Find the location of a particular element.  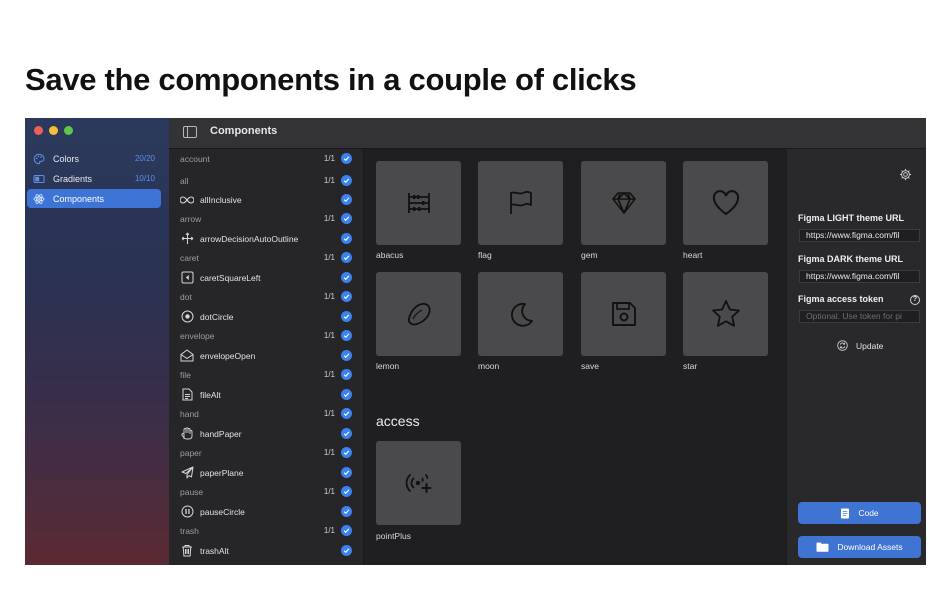

list-item-paperplane: paperPlane is located at coordinates (266, 472).